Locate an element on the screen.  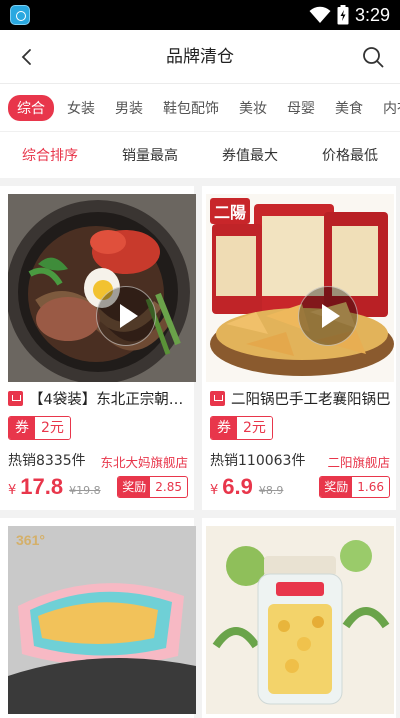
original-price: ¥19.8 is located at coordinates (85, 490).